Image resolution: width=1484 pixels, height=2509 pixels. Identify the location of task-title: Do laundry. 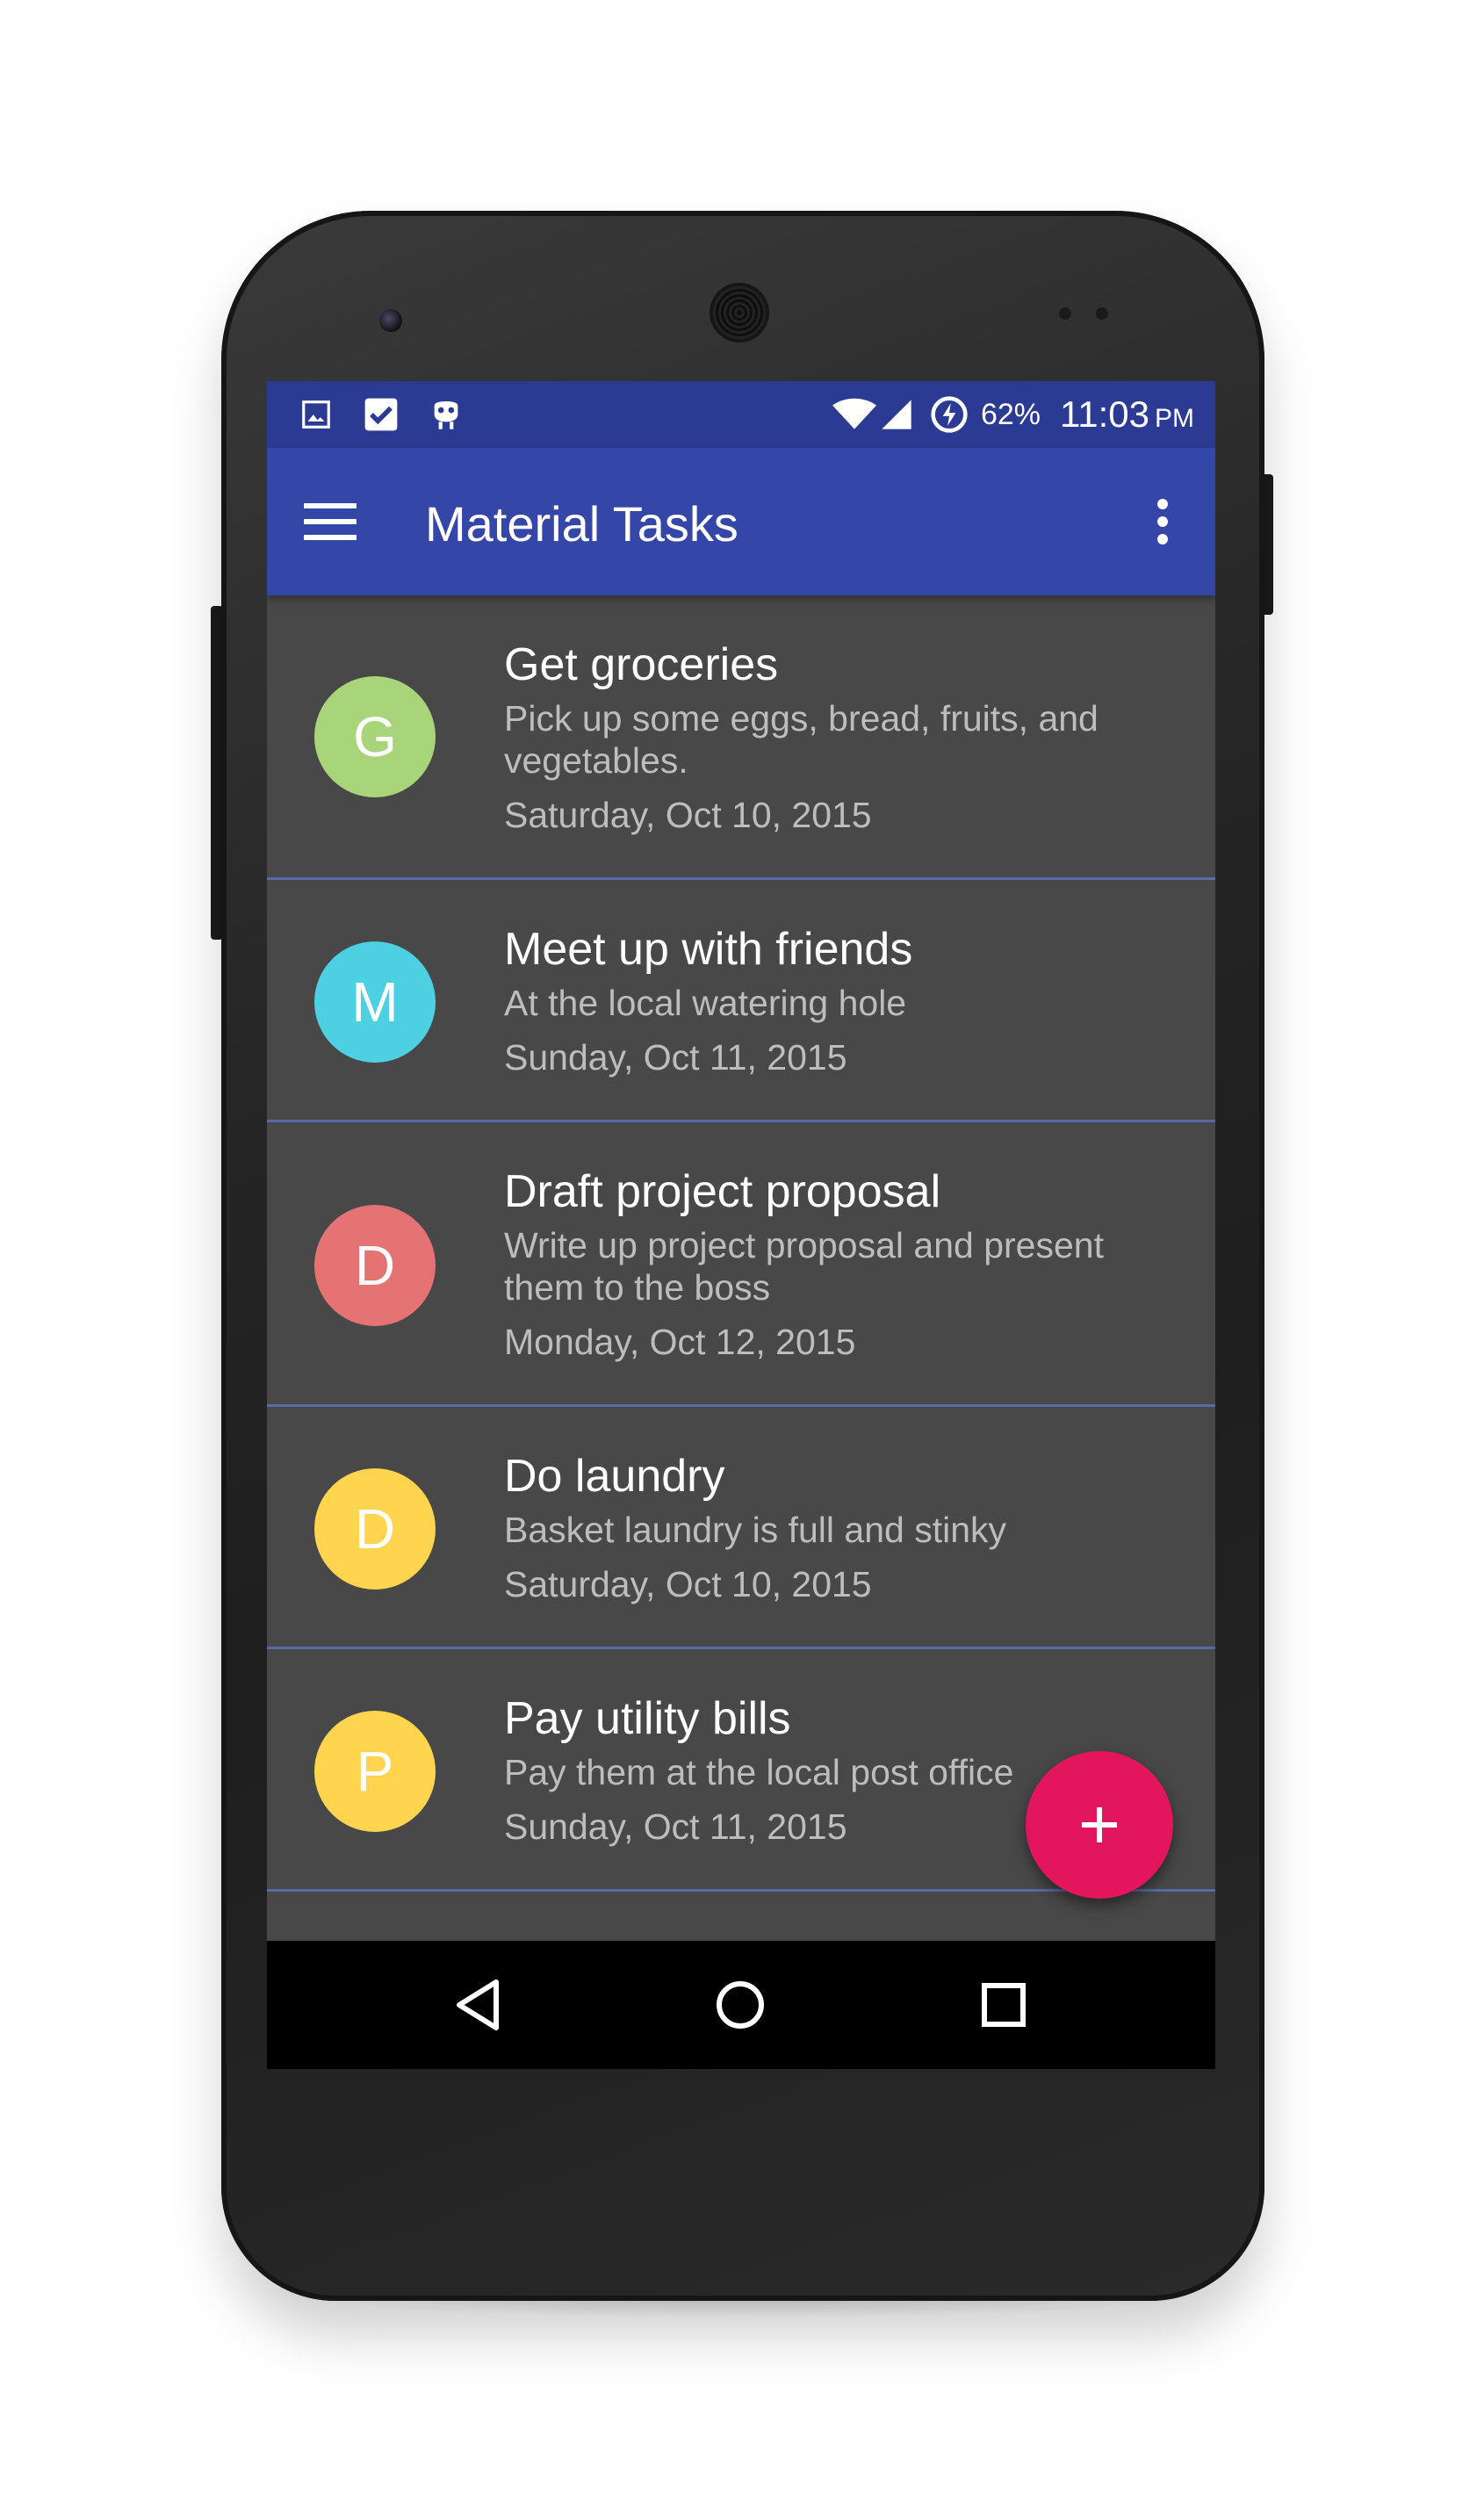
(614, 1476).